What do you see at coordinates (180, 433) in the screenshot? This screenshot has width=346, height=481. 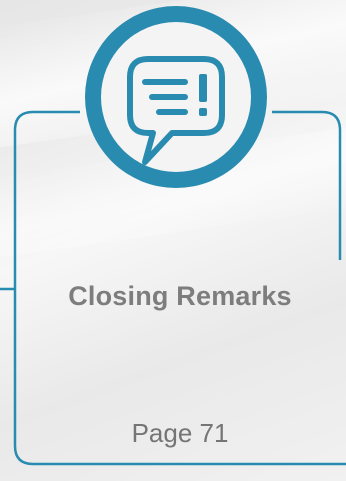 I see `page-number-label: Page 71` at bounding box center [180, 433].